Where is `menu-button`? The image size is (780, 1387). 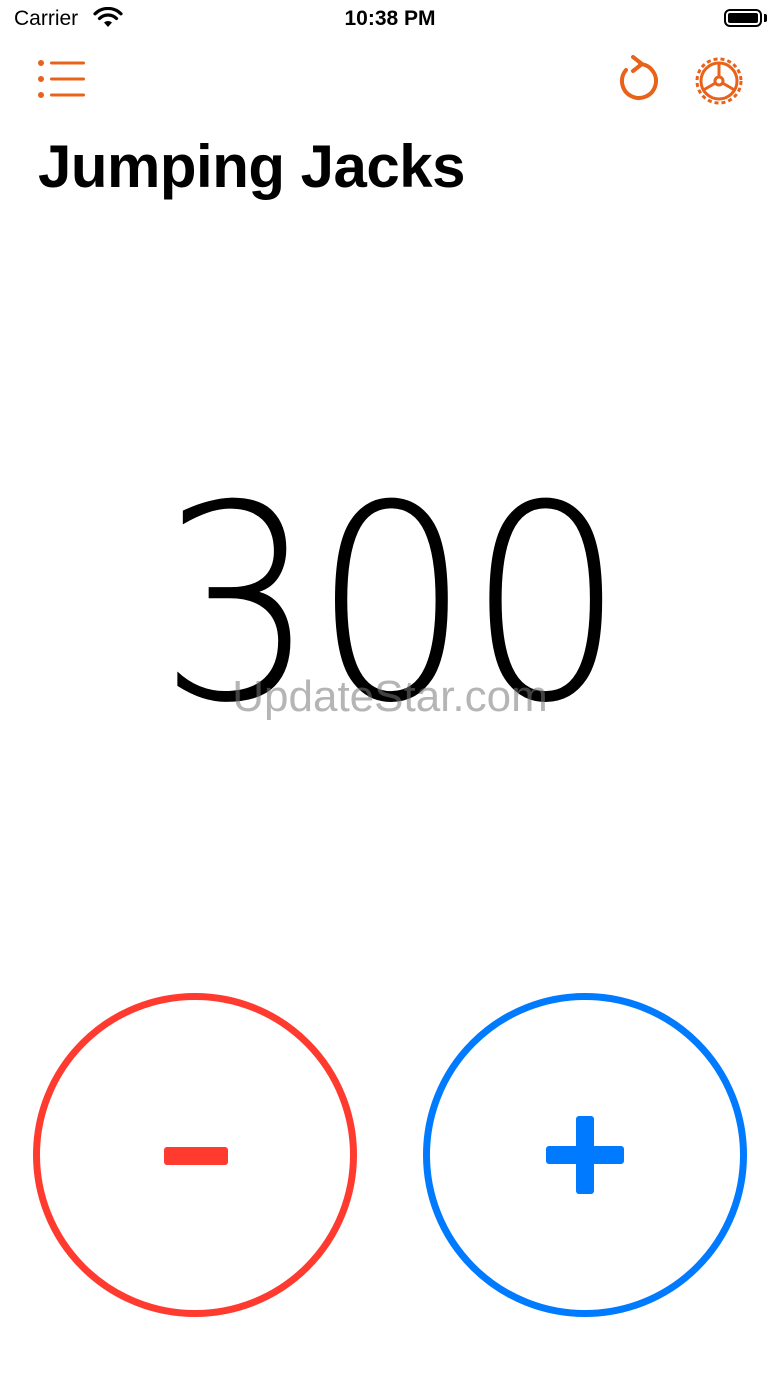 menu-button is located at coordinates (62, 80).